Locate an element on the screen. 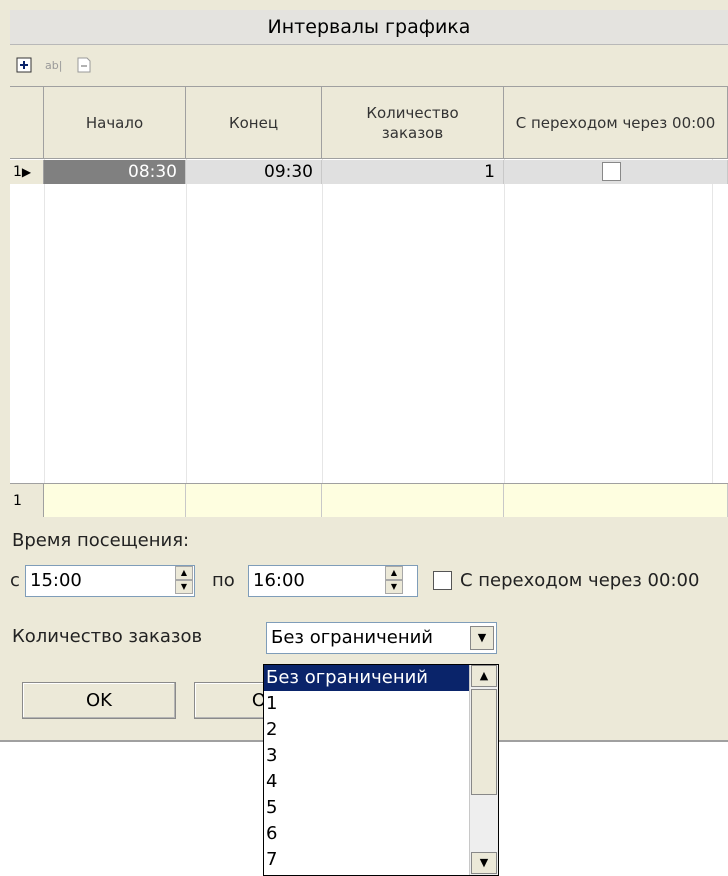 The image size is (728, 876). scroll-down-icon: ▼ is located at coordinates (484, 863).